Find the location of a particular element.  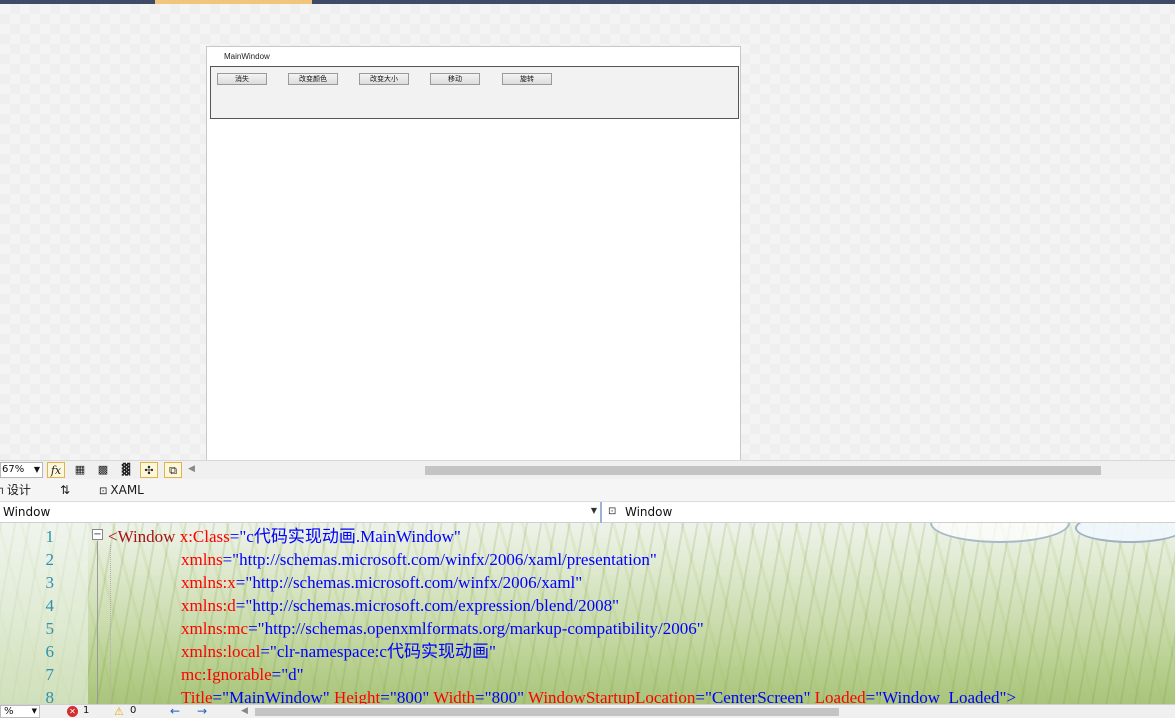

warning-icon: ⚠ is located at coordinates (119, 711).